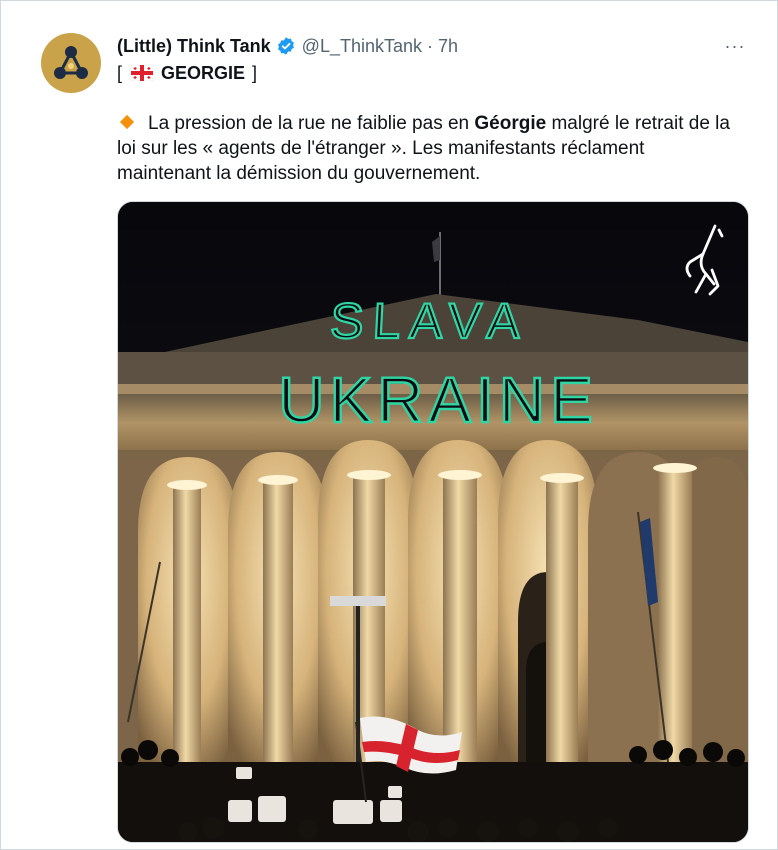 This screenshot has width=778, height=850. What do you see at coordinates (142, 73) in the screenshot?
I see `georgia-flag-icon` at bounding box center [142, 73].